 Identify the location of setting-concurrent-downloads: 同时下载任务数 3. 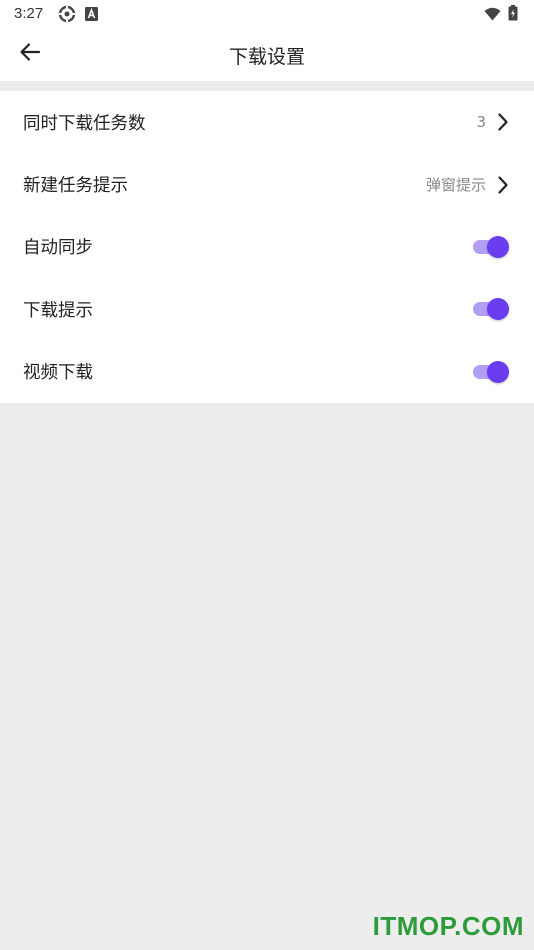
(267, 122).